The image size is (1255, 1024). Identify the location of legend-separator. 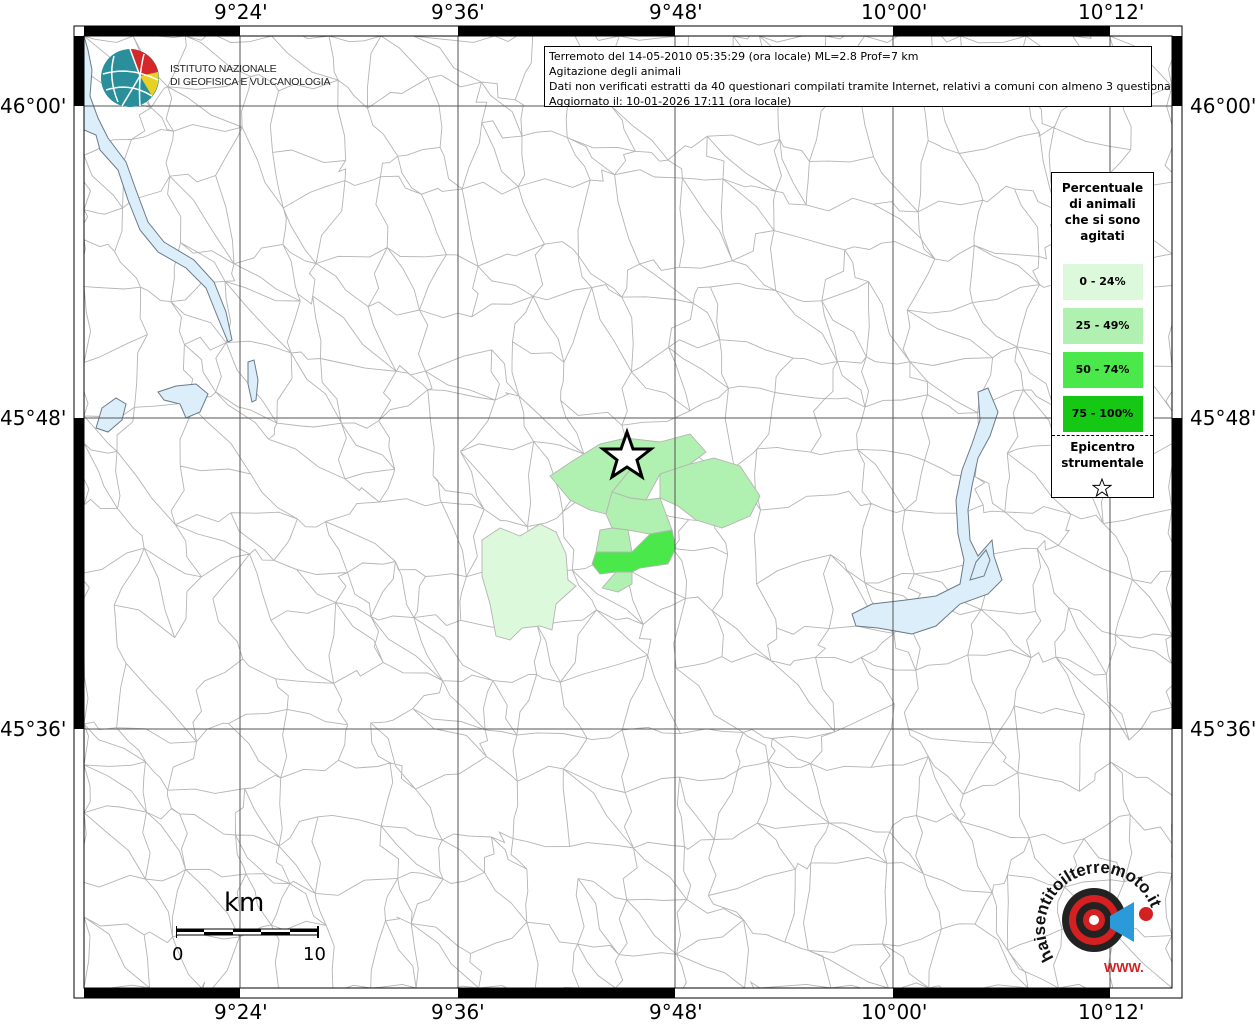
(1102, 435).